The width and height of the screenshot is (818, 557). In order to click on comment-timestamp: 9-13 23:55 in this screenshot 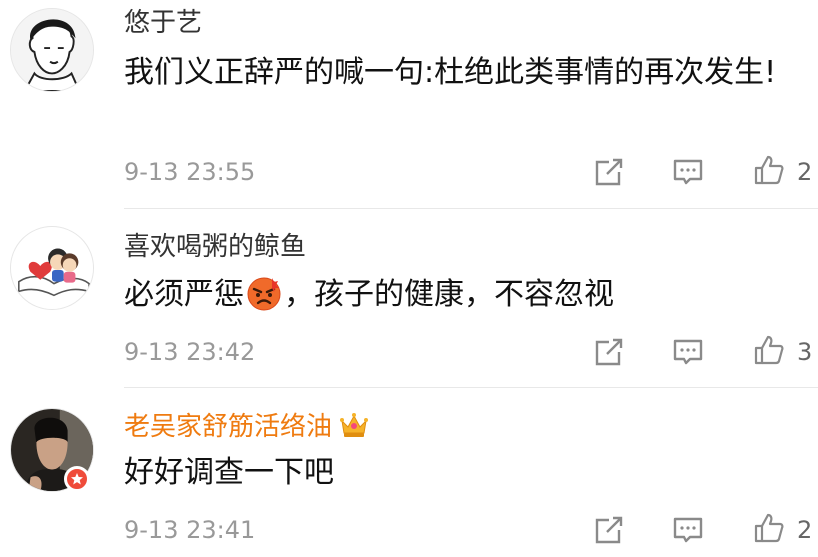, I will do `click(190, 172)`.